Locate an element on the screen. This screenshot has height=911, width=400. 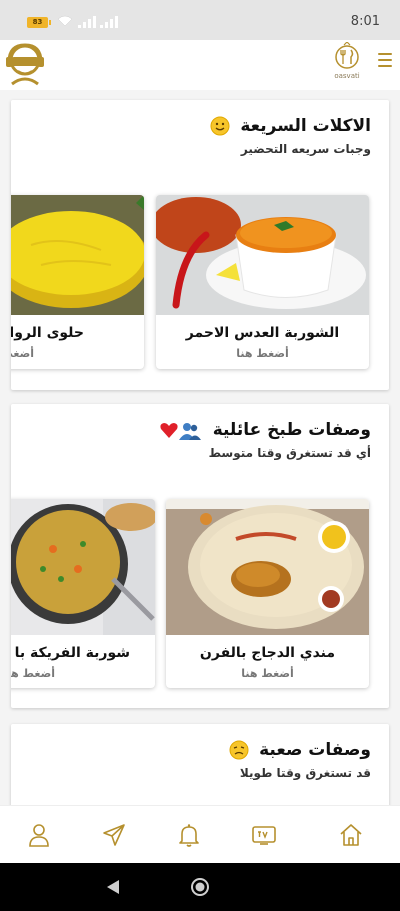
section-hard-recipes: وصفات صعبة قد تستغرق وقتا طويلا is located at coordinates (200, 764).